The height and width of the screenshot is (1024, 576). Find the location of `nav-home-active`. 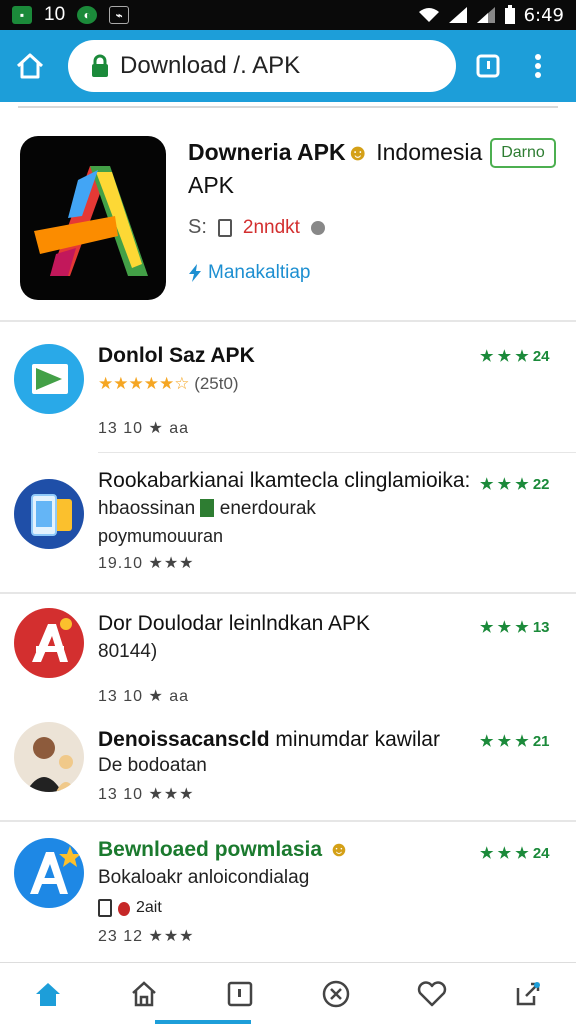

nav-home-active is located at coordinates (48, 993).